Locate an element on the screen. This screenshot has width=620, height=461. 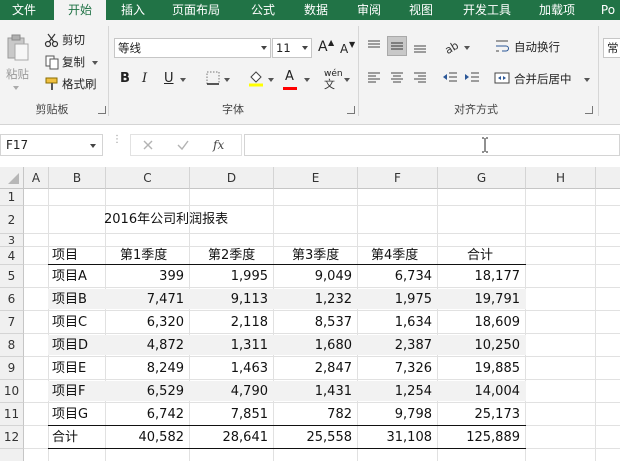
tab-home: 开始 is located at coordinates (80, 10).